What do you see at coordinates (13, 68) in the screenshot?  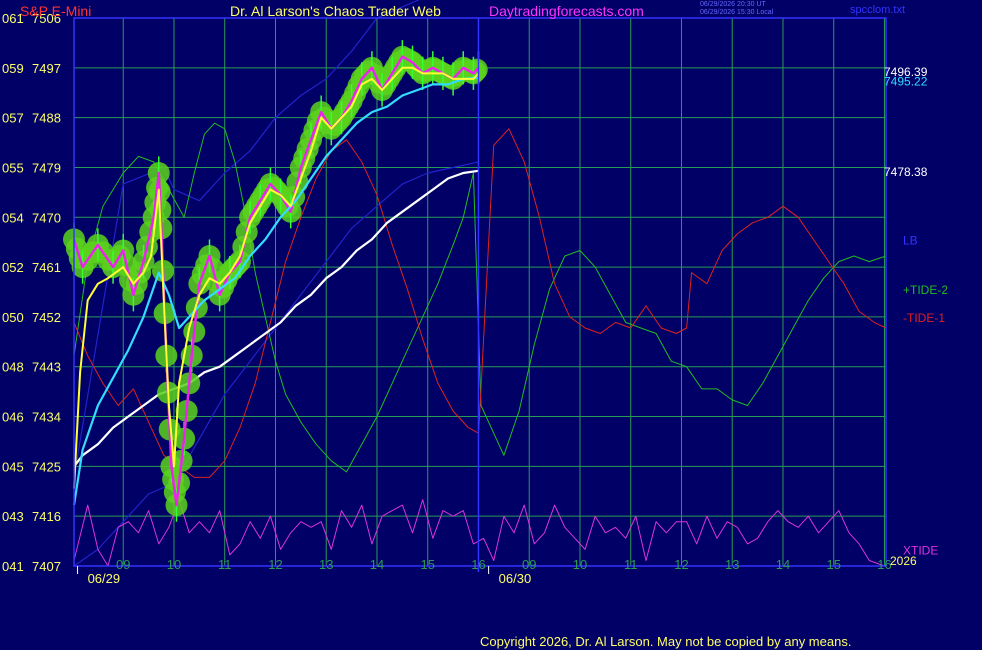 I see `y-label-left: 059` at bounding box center [13, 68].